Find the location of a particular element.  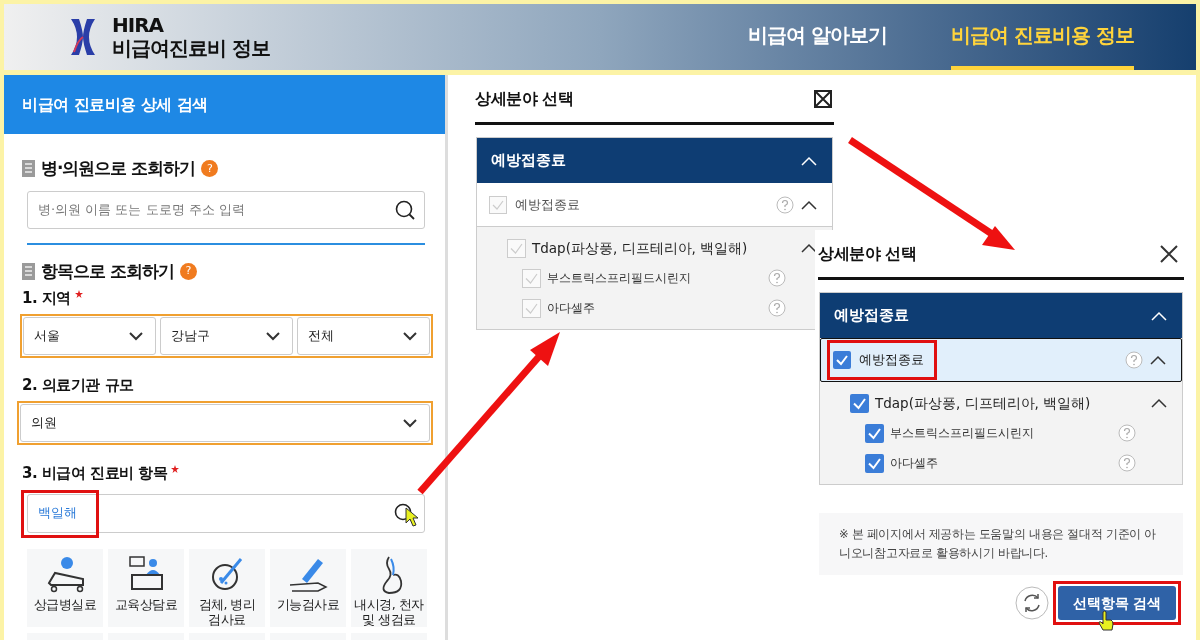

category-tile: 교육상담료 is located at coordinates (146, 587).